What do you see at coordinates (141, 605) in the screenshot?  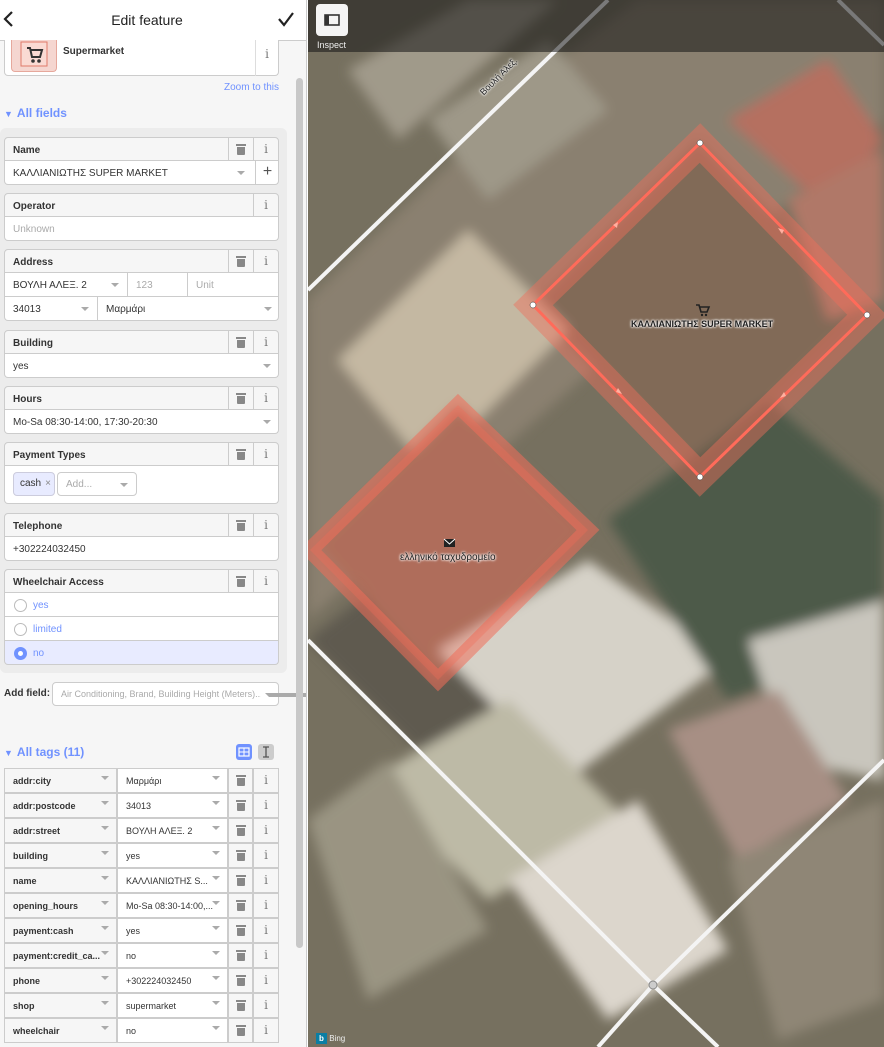 I see `wheelchair-option-yes: yes` at bounding box center [141, 605].